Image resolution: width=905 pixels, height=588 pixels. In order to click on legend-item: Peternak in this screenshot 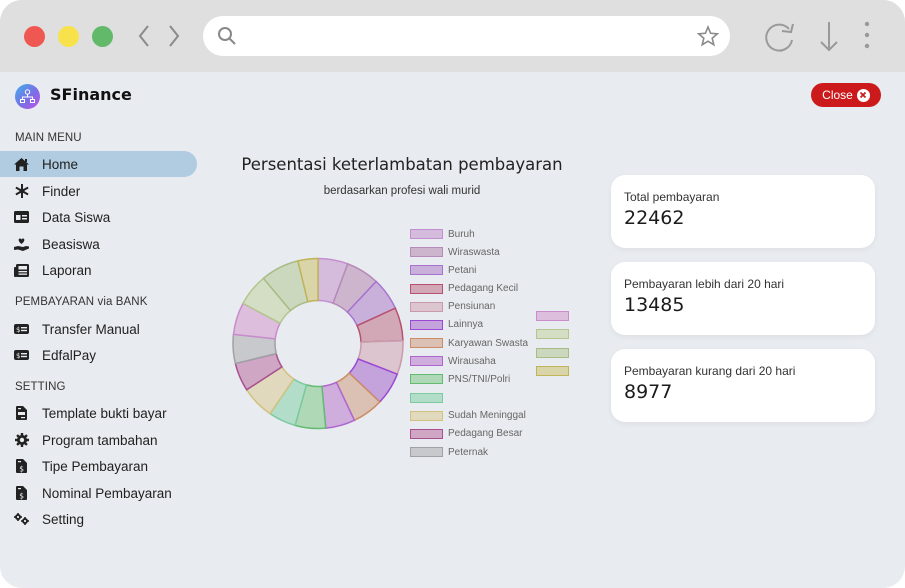, I will do `click(449, 452)`.